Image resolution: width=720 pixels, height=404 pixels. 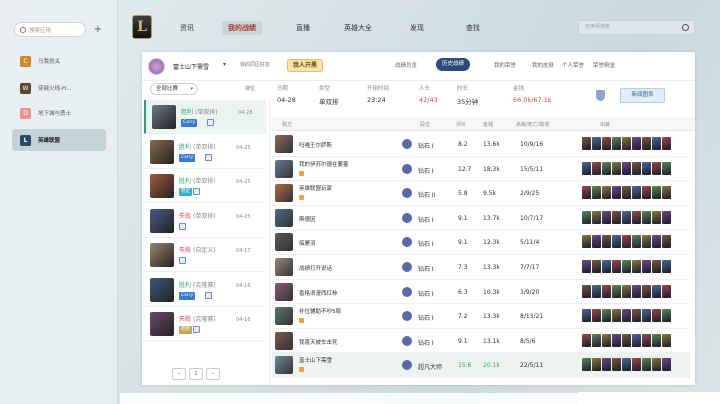 What do you see at coordinates (205, 117) in the screenshot?
I see `match-item: 胜利 (单双排) Carry 04-28` at bounding box center [205, 117].